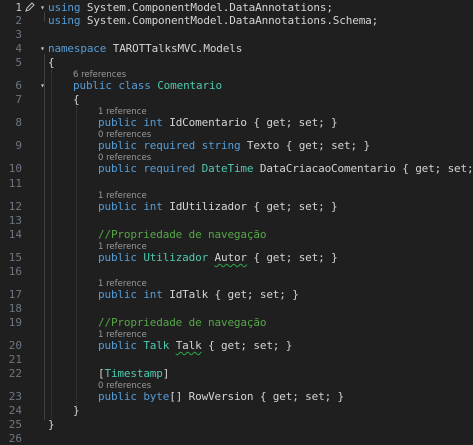 This screenshot has height=445, width=473. Describe the element at coordinates (18, 99) in the screenshot. I see `line-number: 7` at that location.